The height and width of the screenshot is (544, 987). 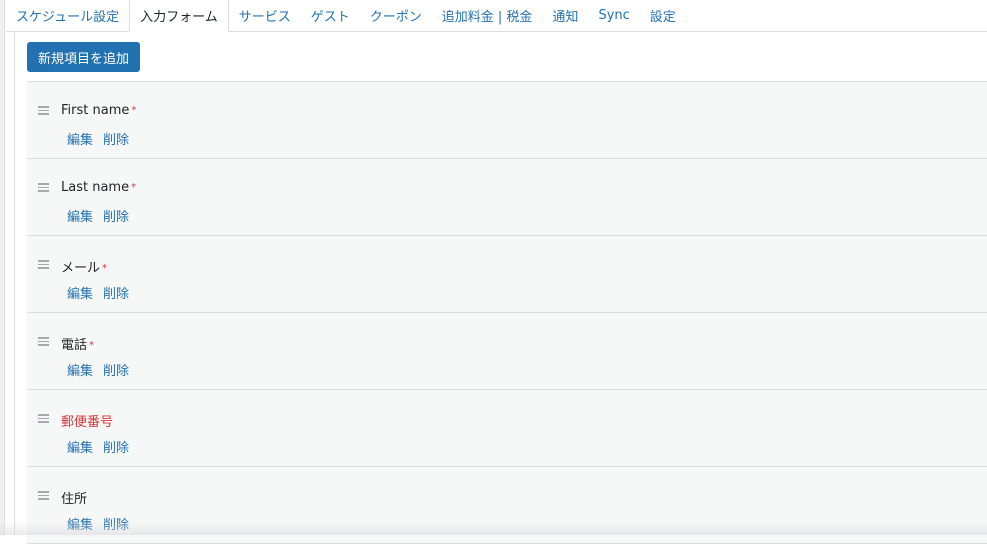 I want to click on field-row: 住所 編集 削除, so click(x=507, y=505).